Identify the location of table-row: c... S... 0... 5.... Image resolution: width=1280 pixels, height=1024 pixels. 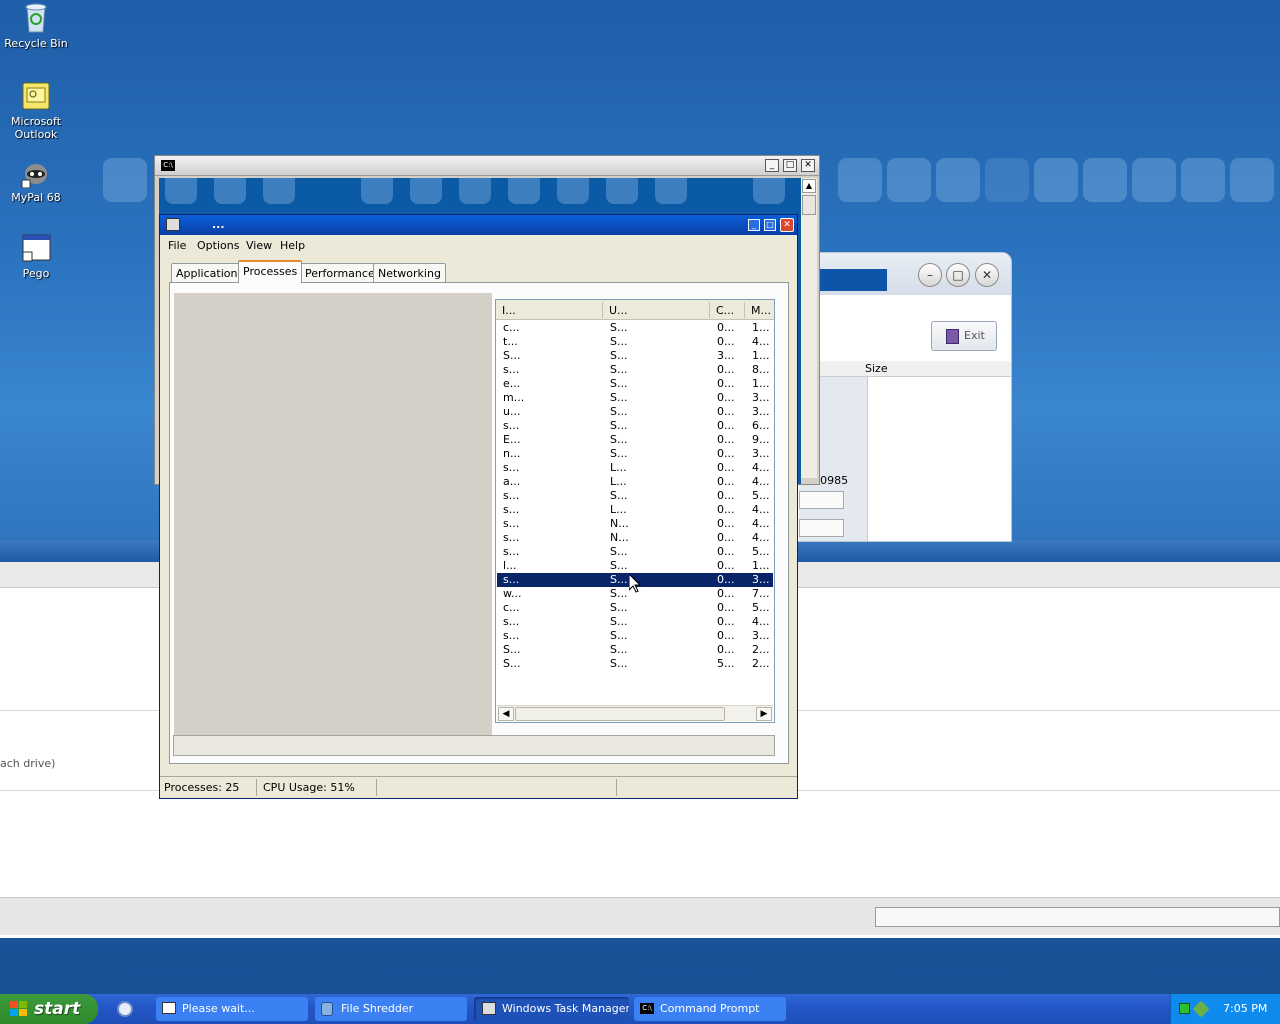
(635, 608).